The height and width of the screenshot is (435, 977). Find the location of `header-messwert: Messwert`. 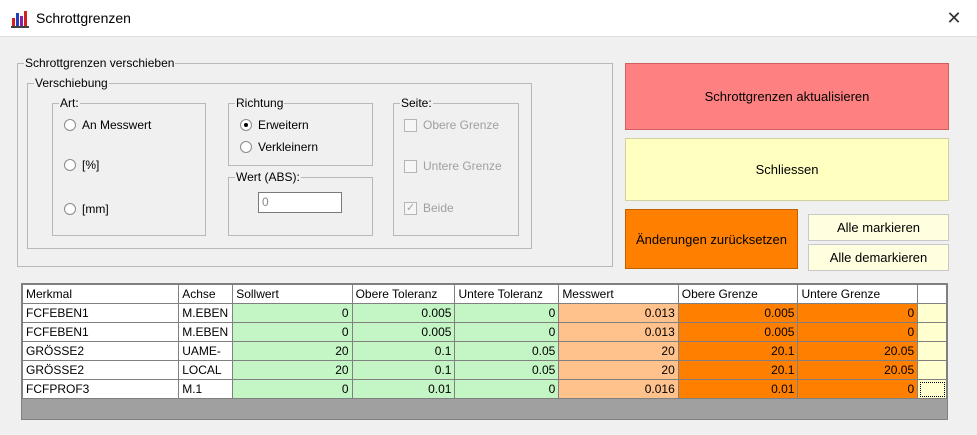

header-messwert: Messwert is located at coordinates (618, 294).